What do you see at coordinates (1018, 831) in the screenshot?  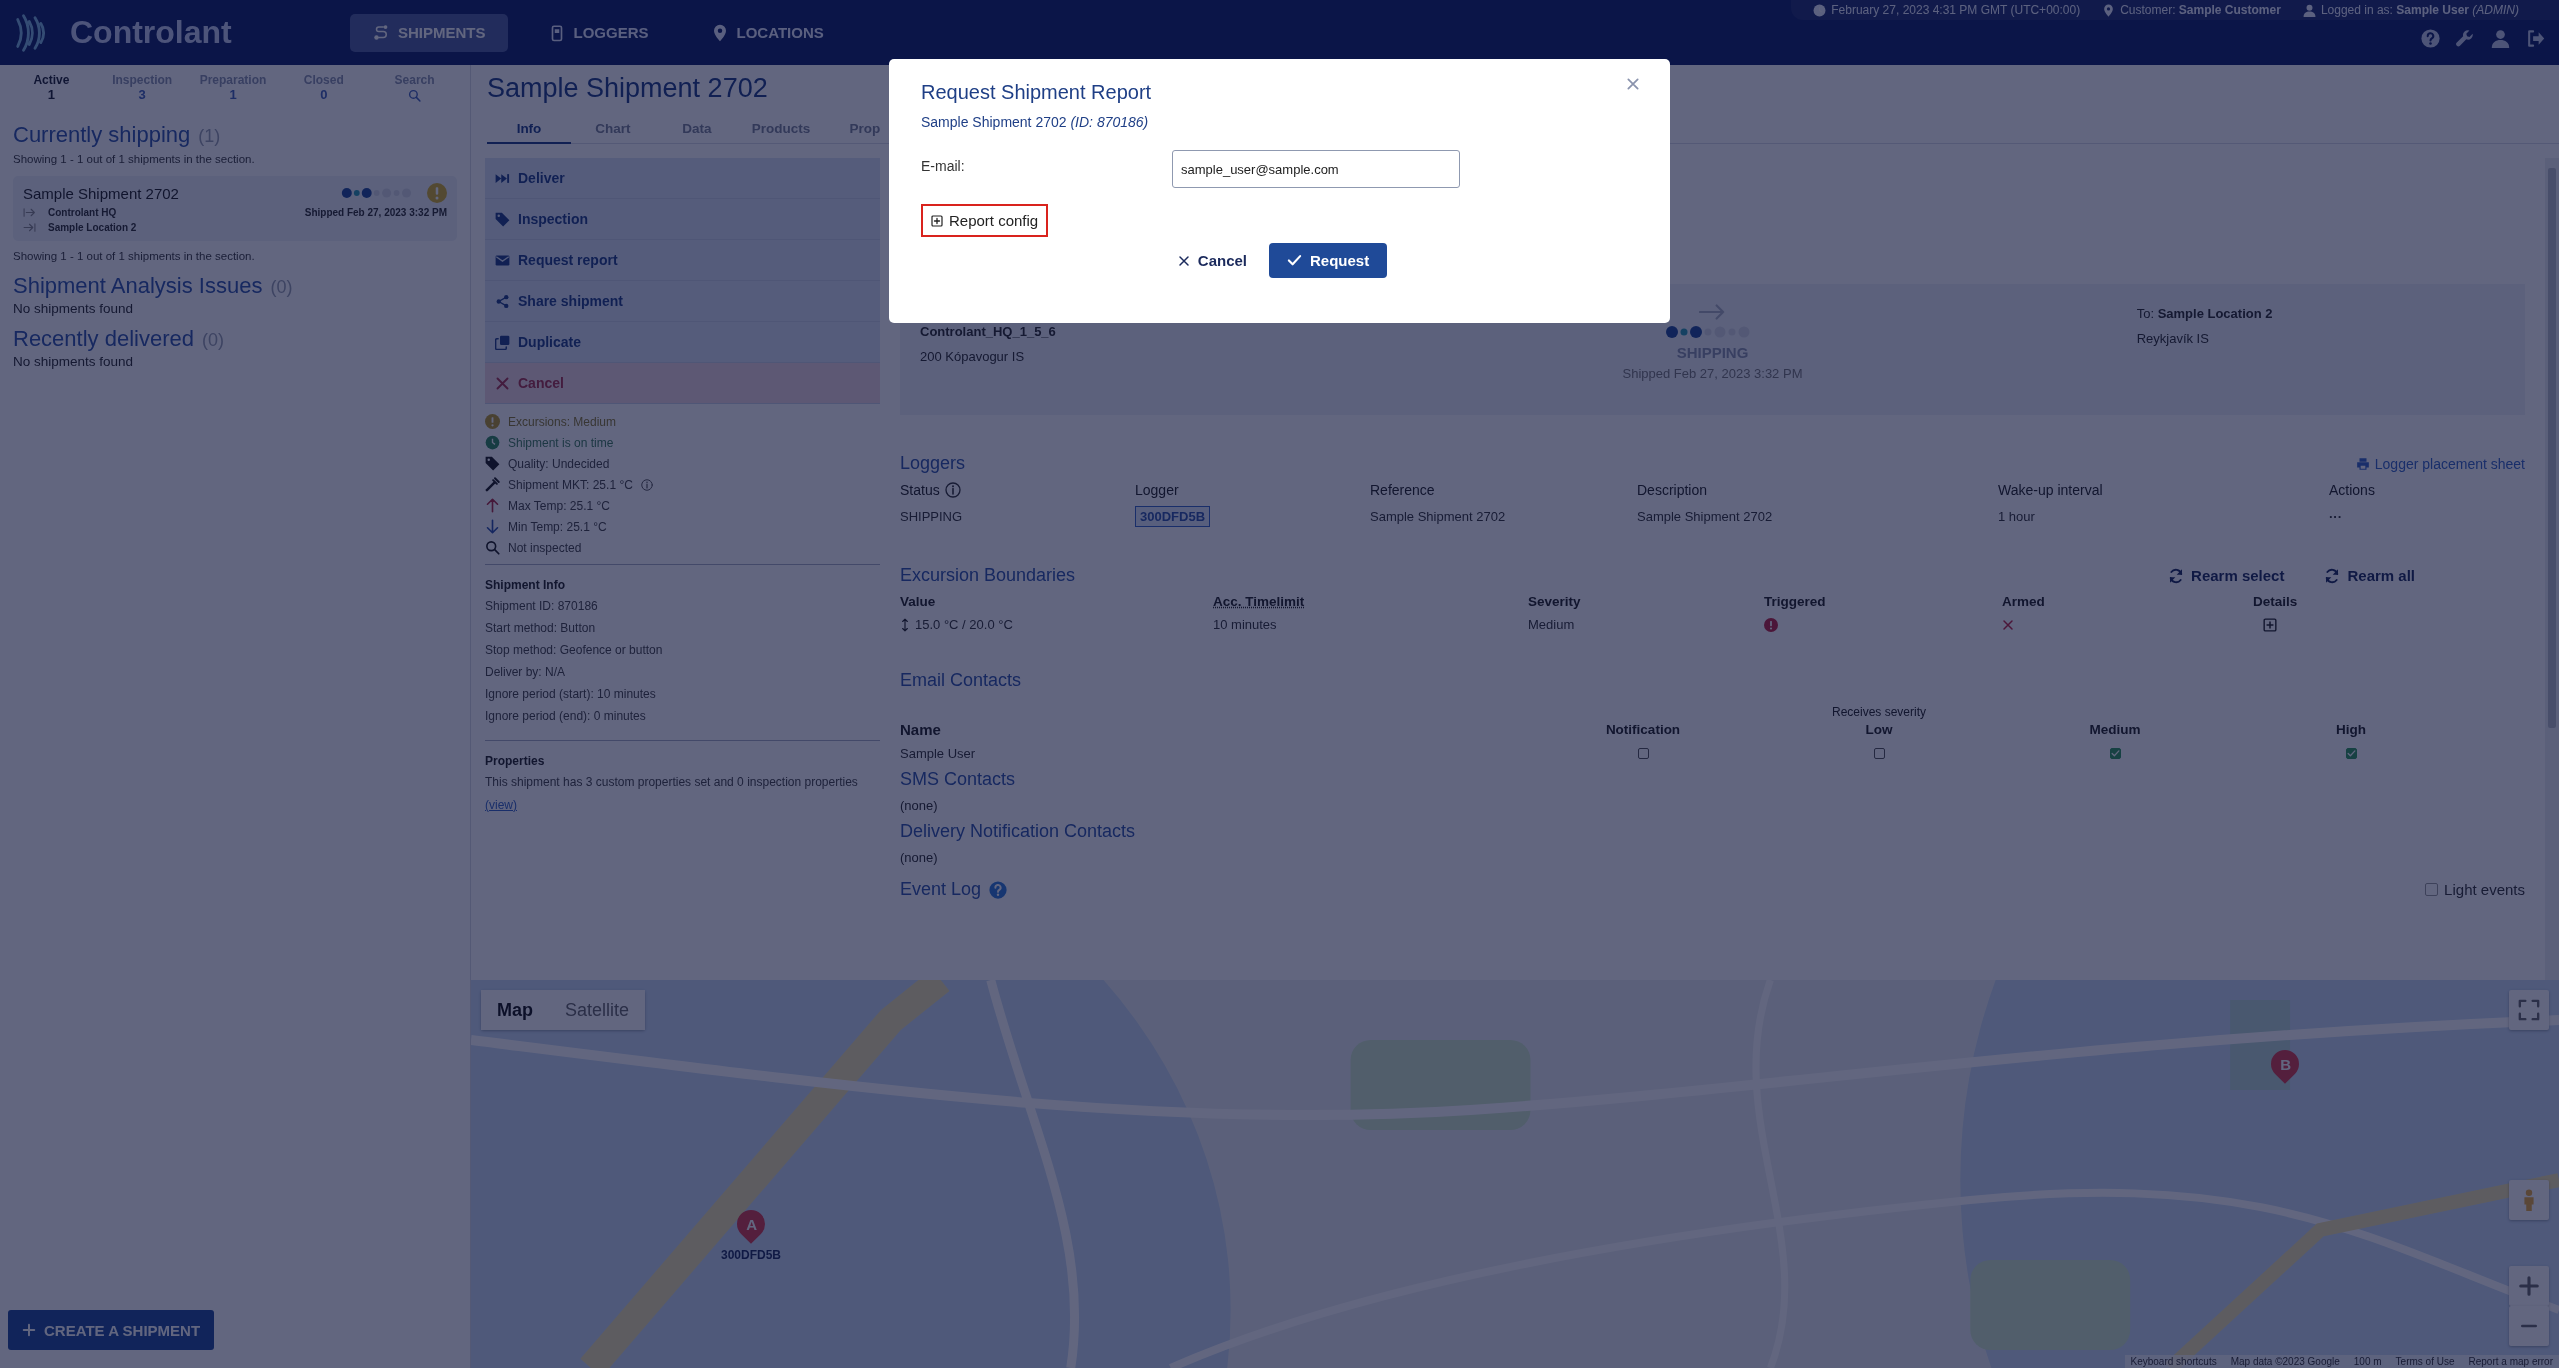 I see `section-title: Delivery Notification Contacts` at bounding box center [1018, 831].